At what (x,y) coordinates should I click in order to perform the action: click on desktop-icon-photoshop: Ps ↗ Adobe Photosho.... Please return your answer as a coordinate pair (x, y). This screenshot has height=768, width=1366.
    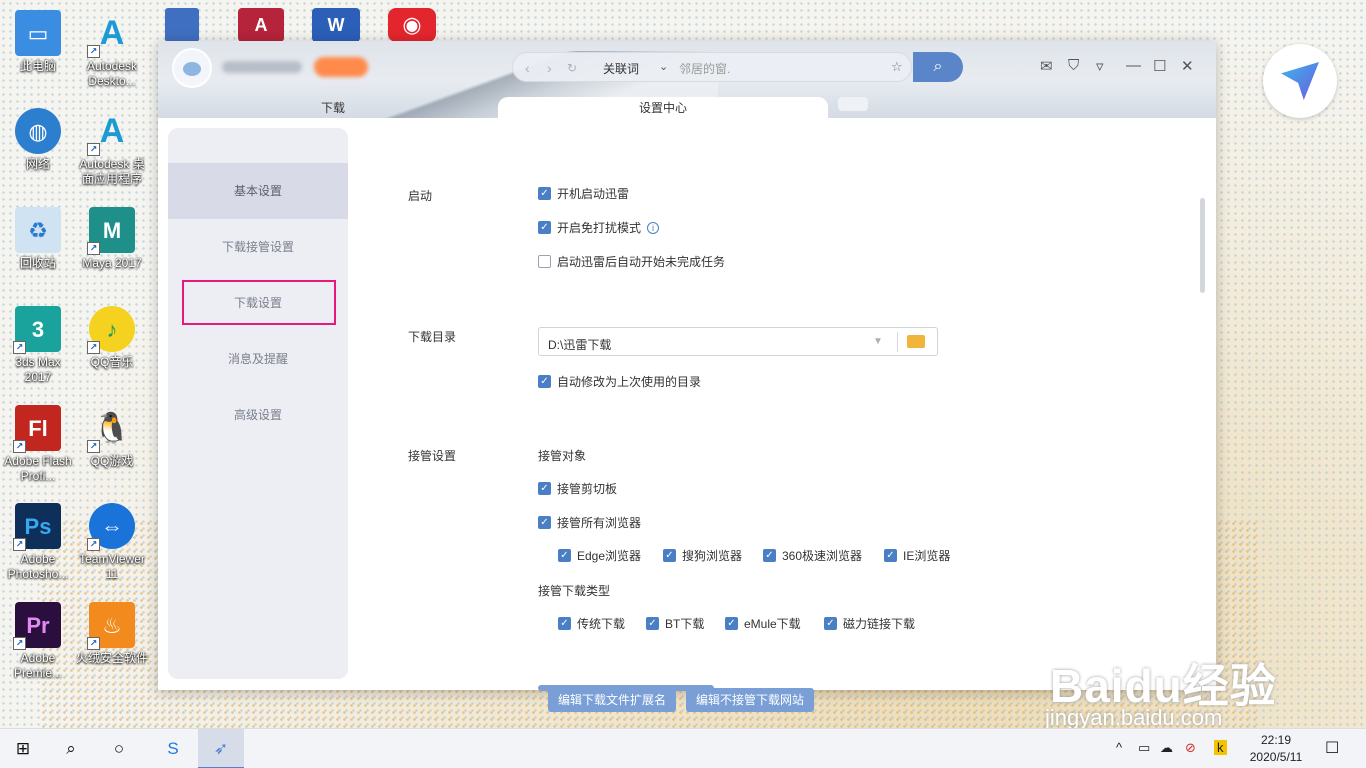
    Looking at the image, I should click on (38, 542).